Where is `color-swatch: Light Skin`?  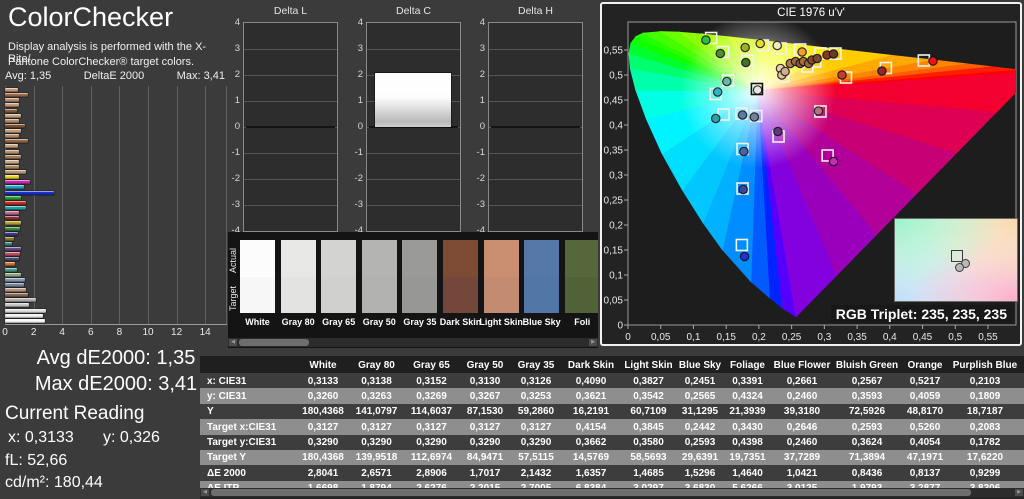 color-swatch: Light Skin is located at coordinates (501, 283).